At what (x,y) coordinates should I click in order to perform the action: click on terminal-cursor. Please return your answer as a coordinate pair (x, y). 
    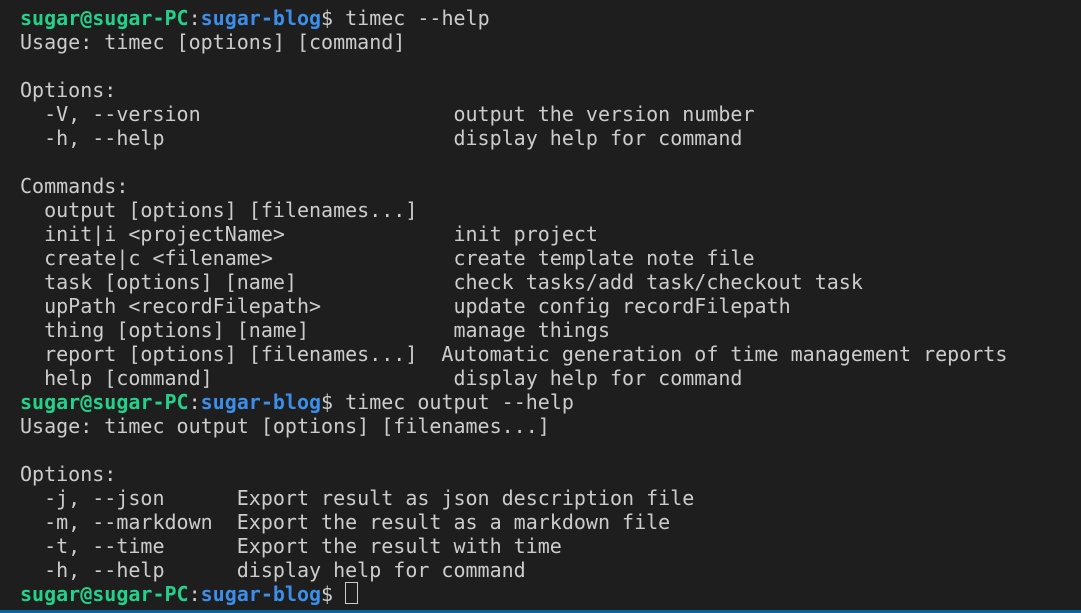
    Looking at the image, I should click on (352, 593).